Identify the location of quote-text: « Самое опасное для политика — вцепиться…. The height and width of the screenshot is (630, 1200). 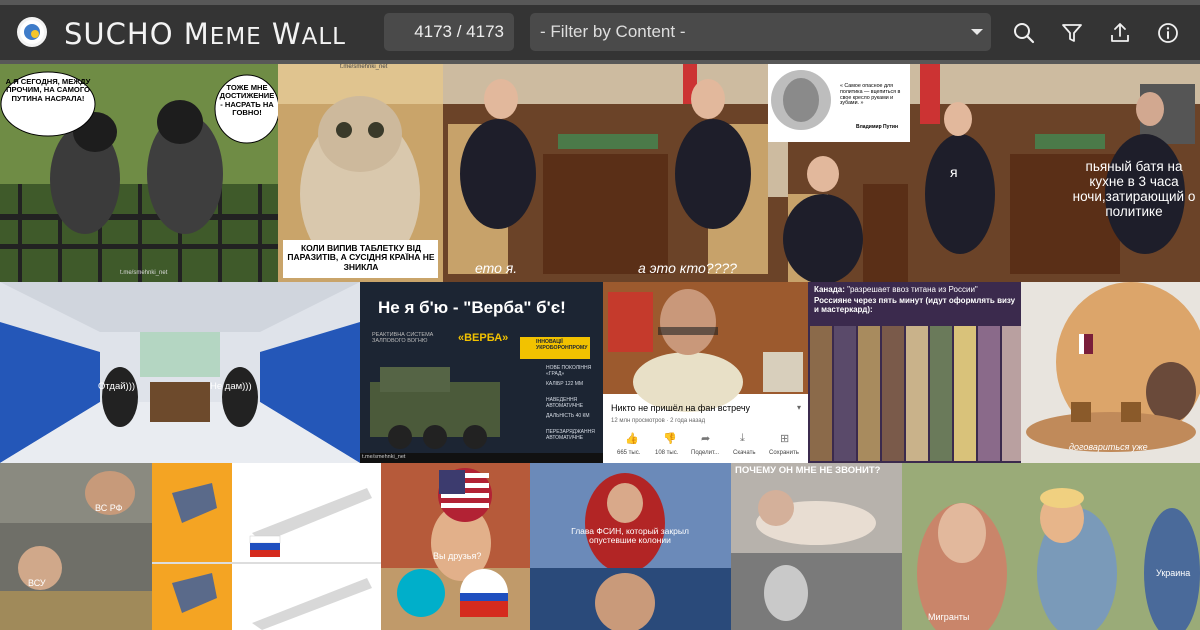
(870, 95).